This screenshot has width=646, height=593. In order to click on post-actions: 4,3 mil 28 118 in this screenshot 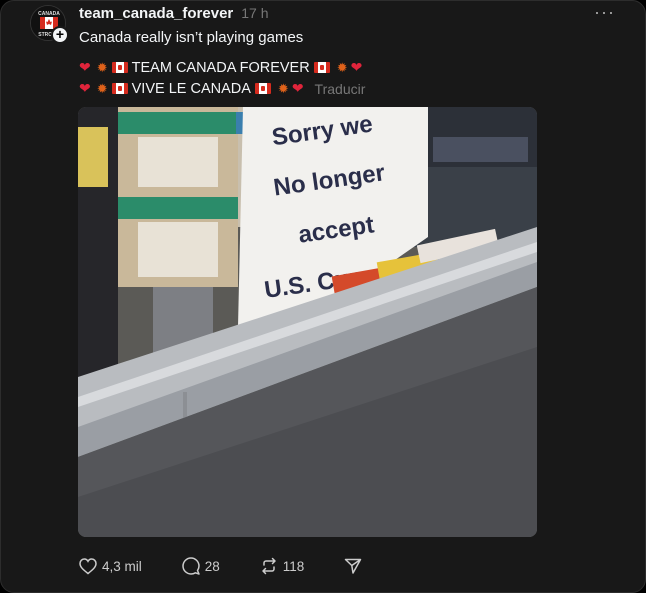, I will do `click(240, 566)`.